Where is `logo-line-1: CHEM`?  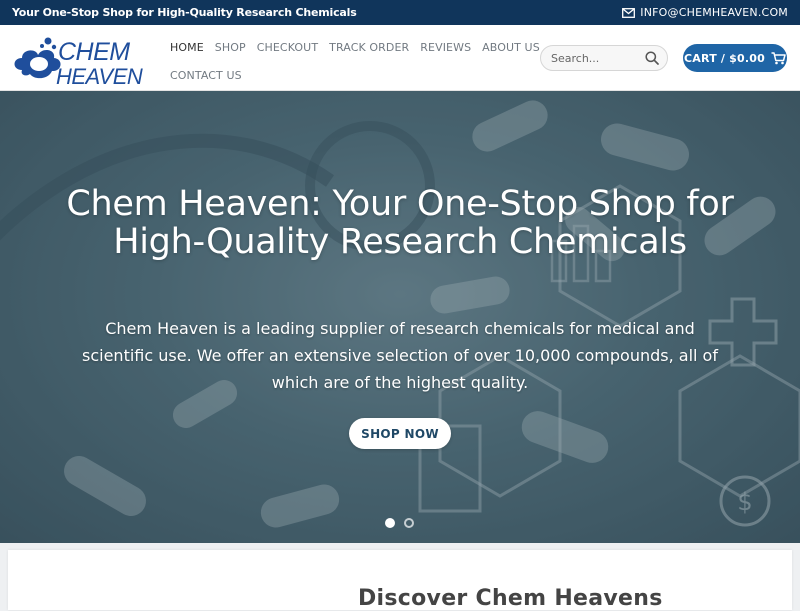
logo-line-1: CHEM is located at coordinates (94, 52).